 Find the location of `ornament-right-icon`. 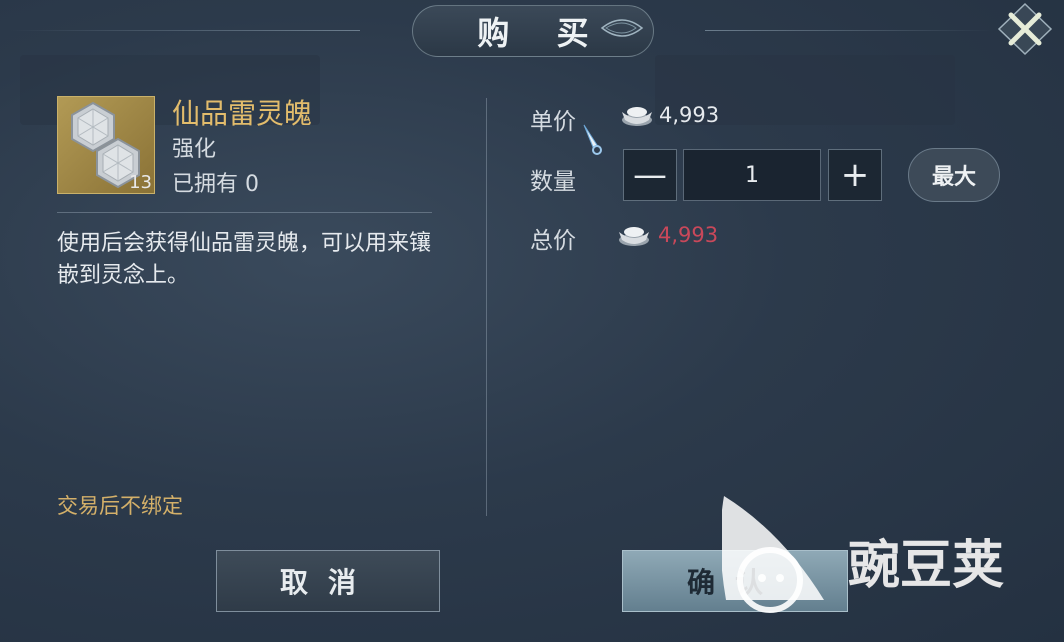

ornament-right-icon is located at coordinates (622, 28).